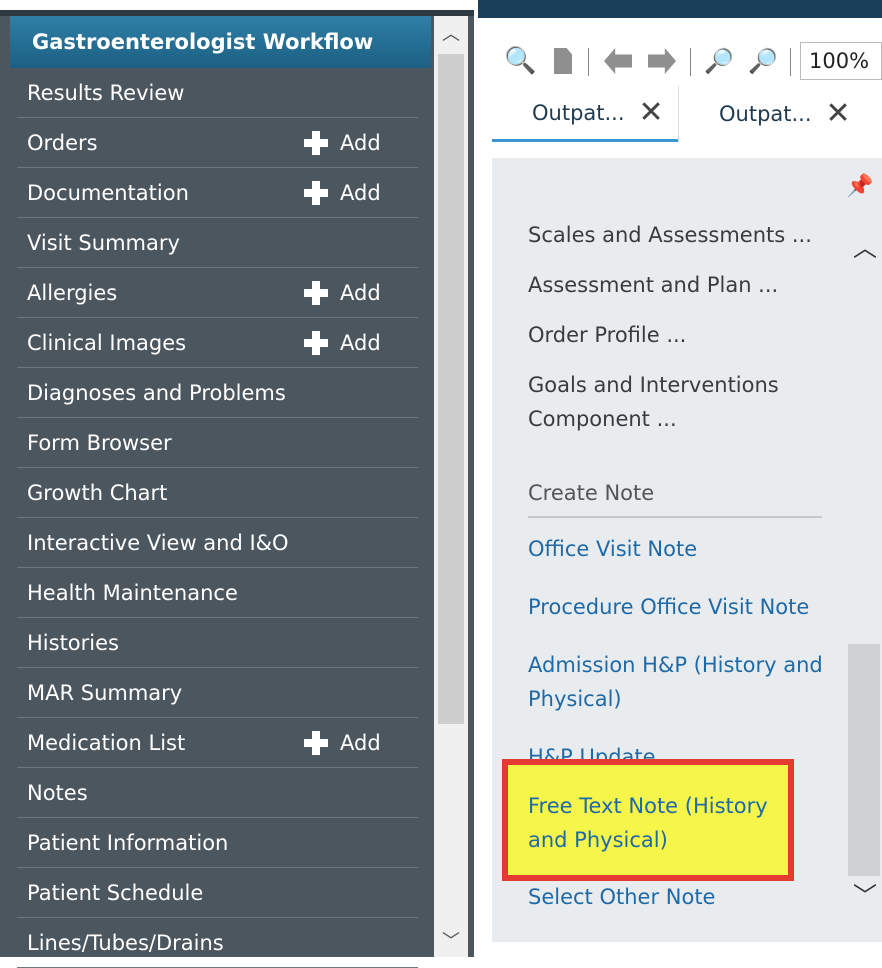  What do you see at coordinates (678, 549) in the screenshot?
I see `office-visit-note-link: Office Visit Note` at bounding box center [678, 549].